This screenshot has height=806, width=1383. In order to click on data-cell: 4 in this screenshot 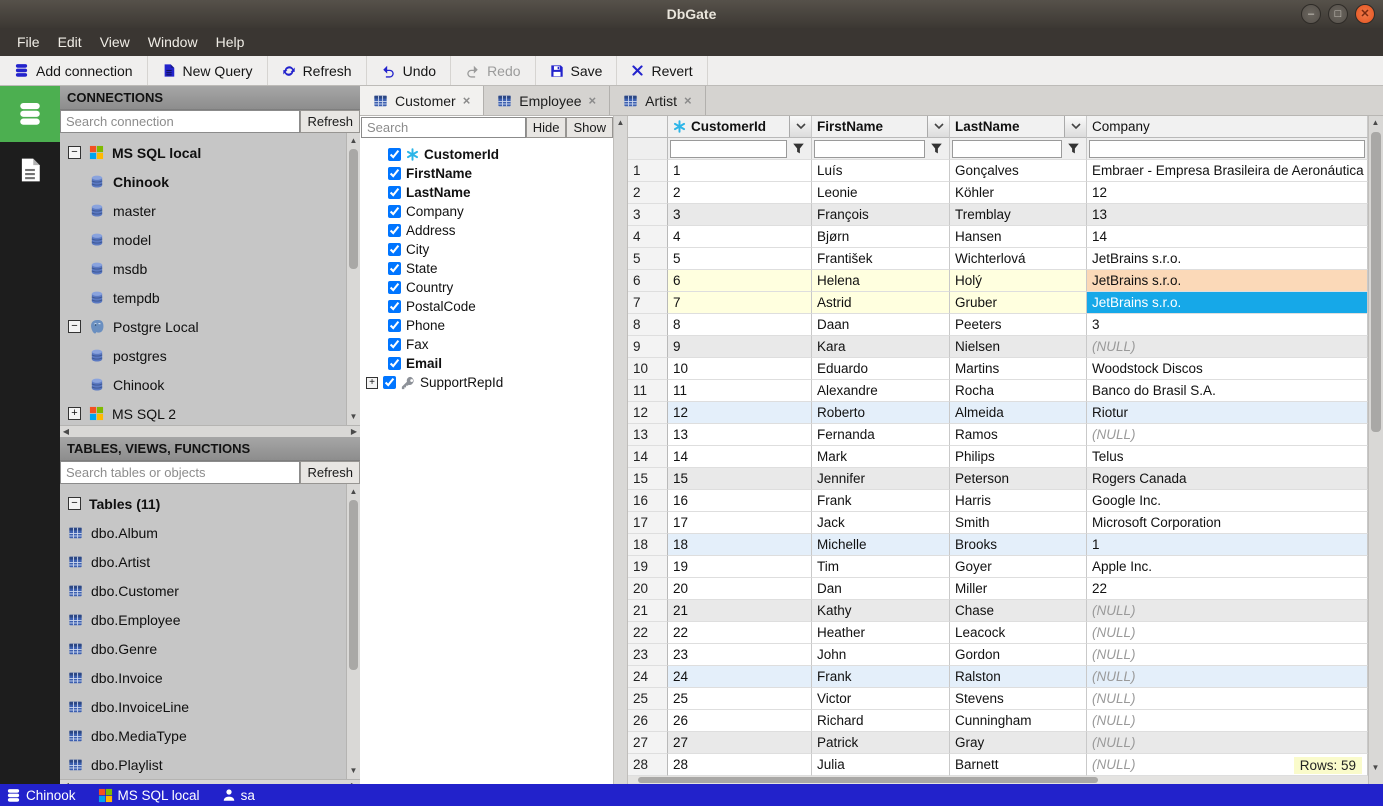, I will do `click(740, 237)`.